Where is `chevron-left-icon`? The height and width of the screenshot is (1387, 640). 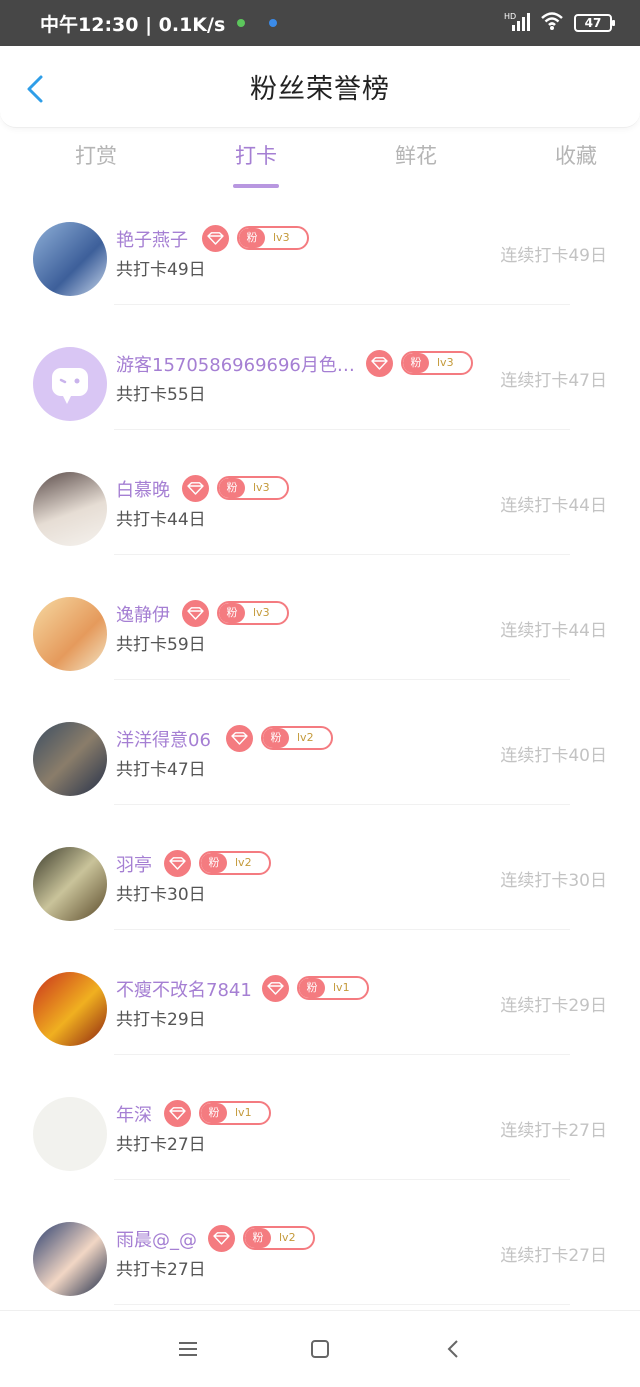
chevron-left-icon is located at coordinates (35, 89).